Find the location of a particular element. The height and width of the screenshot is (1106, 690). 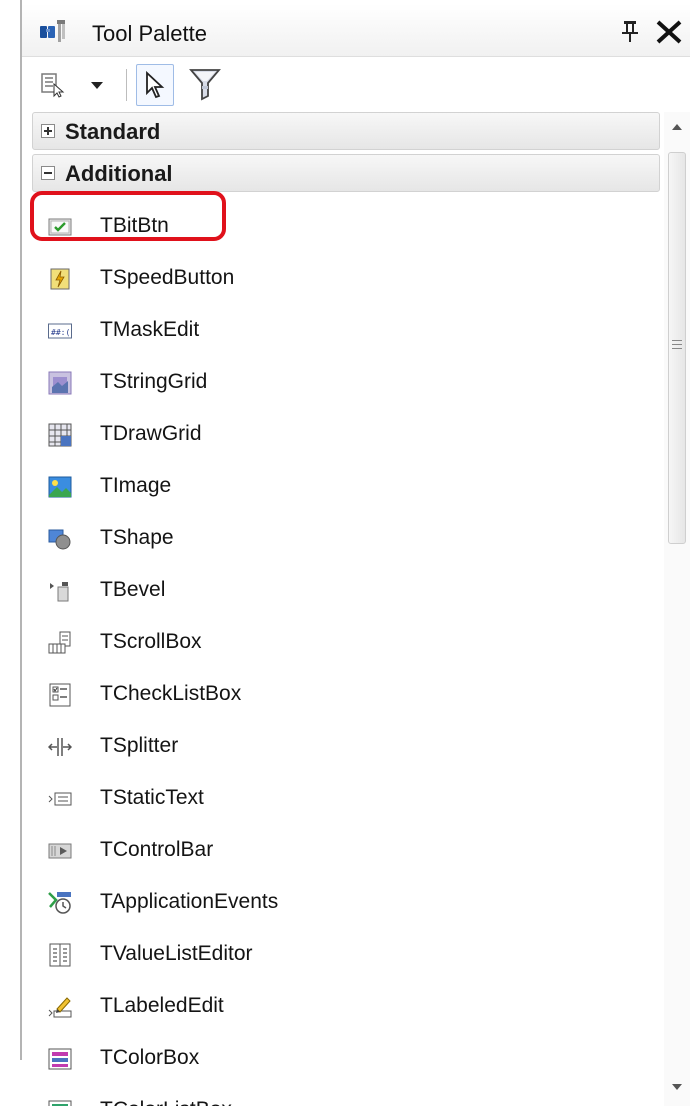

component-label: TLabeledEdit is located at coordinates (162, 1005).